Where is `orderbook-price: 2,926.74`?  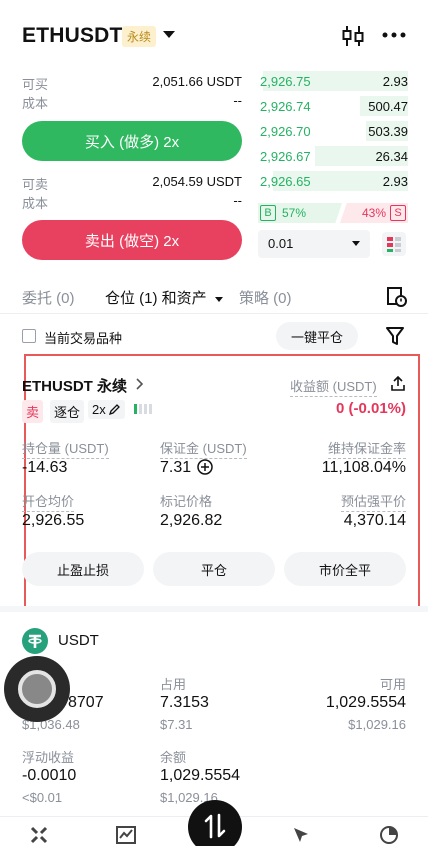
orderbook-price: 2,926.74 is located at coordinates (285, 106).